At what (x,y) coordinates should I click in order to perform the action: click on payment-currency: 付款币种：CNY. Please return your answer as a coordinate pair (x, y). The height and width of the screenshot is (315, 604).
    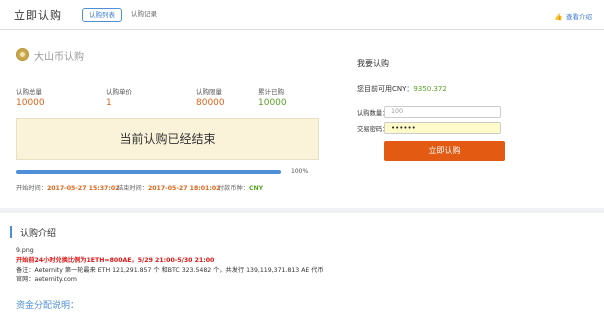
    Looking at the image, I should click on (240, 187).